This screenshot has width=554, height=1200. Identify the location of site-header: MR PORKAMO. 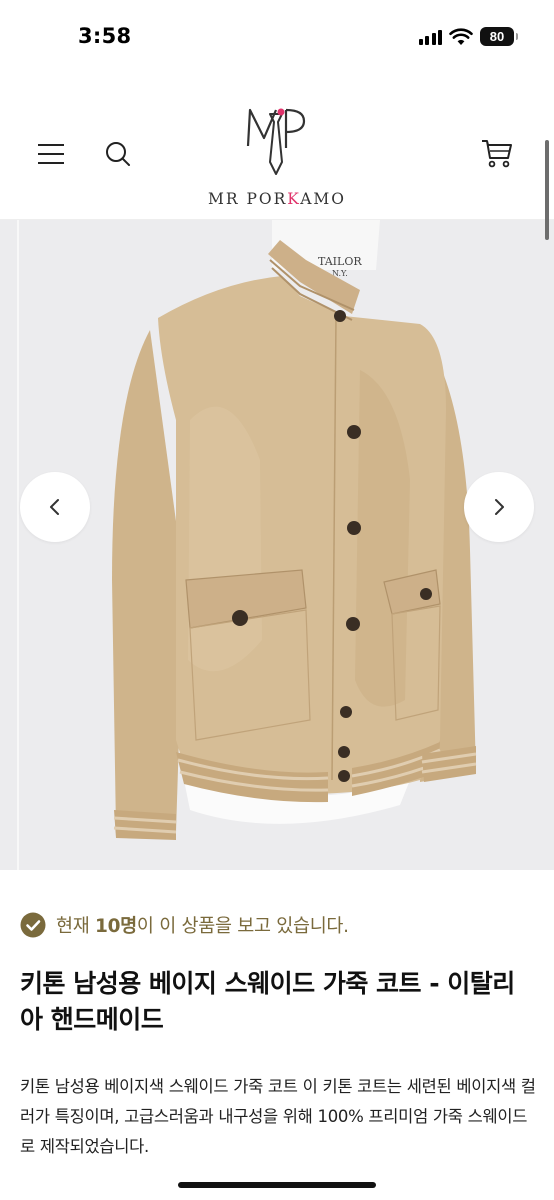
(277, 148).